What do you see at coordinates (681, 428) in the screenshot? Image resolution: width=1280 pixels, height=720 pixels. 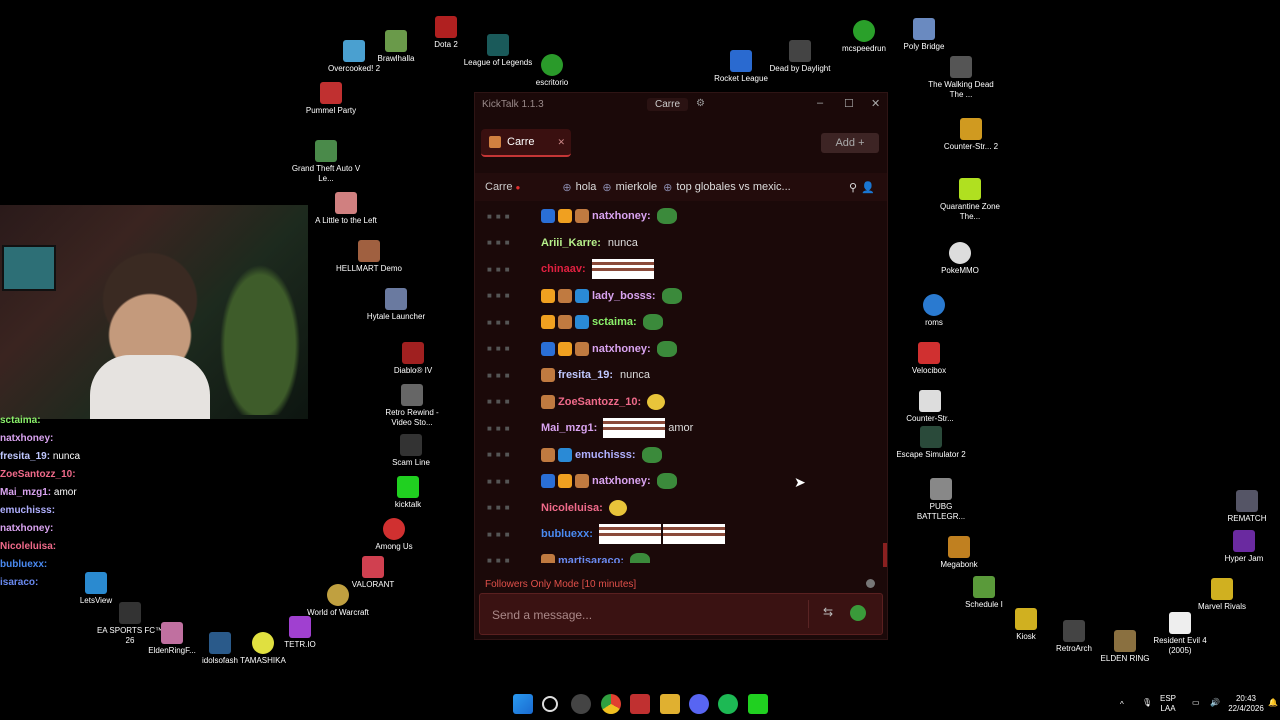 I see `chat-message: ■ ■ ■ Mai_mzg1: amor` at bounding box center [681, 428].